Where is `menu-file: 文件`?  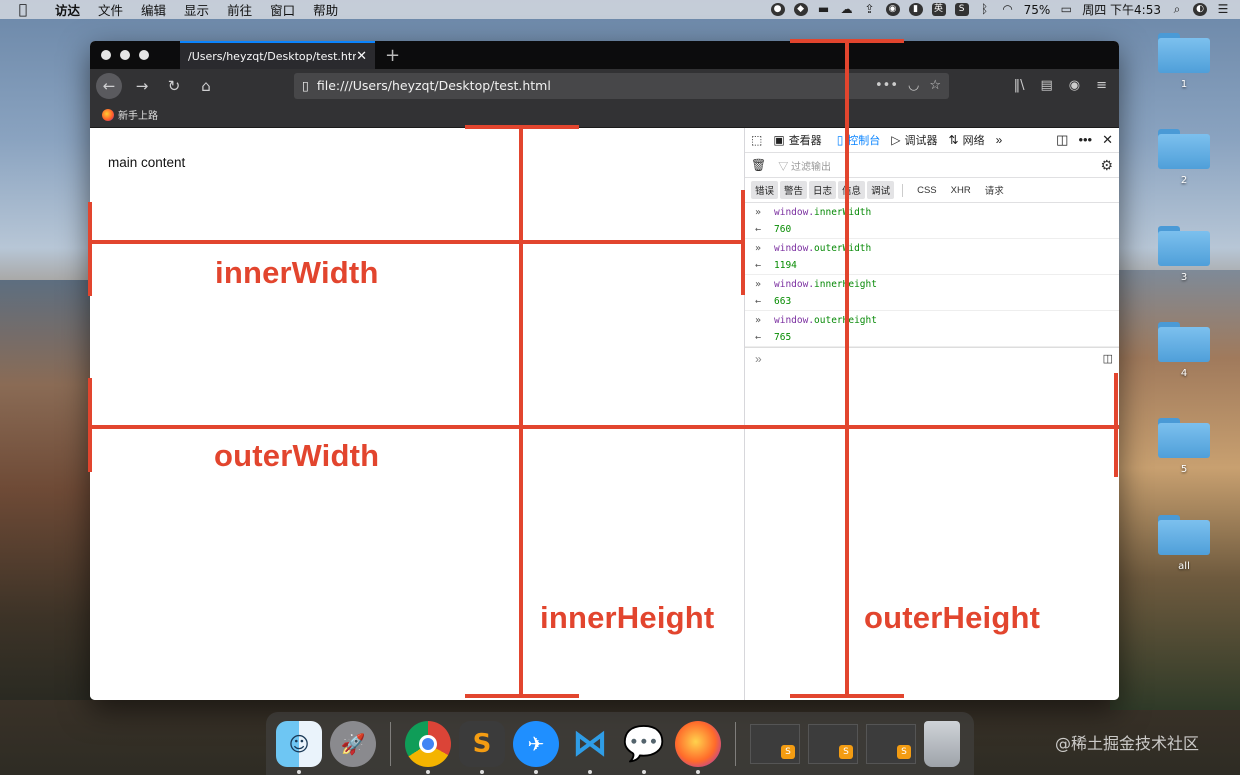
menu-file: 文件 is located at coordinates (110, 9).